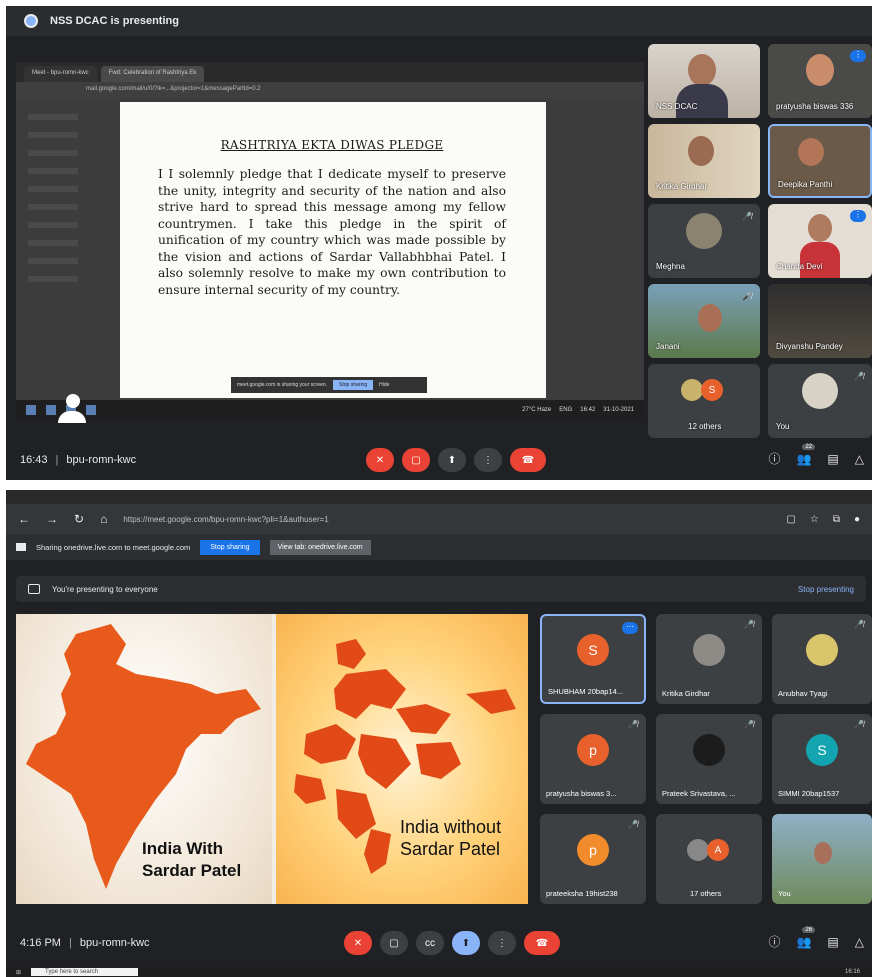 This screenshot has height=977, width=878. I want to click on stop-presenting-button: Stop presenting, so click(826, 589).